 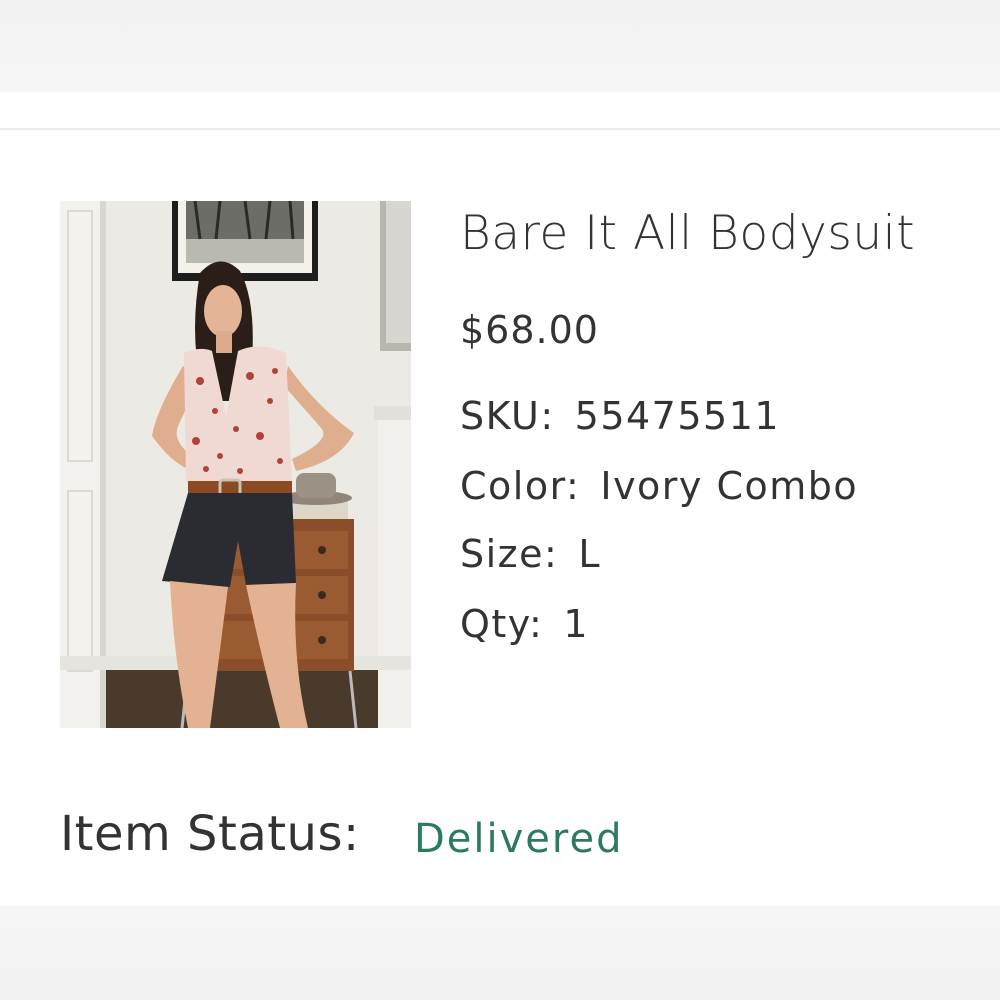 I want to click on item-status-label: Item Status:, so click(x=210, y=834).